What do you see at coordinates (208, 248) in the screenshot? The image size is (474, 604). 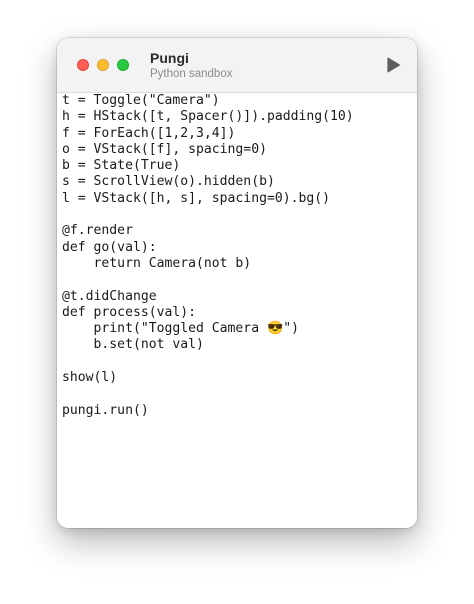 I see `code-line: def go(val):` at bounding box center [208, 248].